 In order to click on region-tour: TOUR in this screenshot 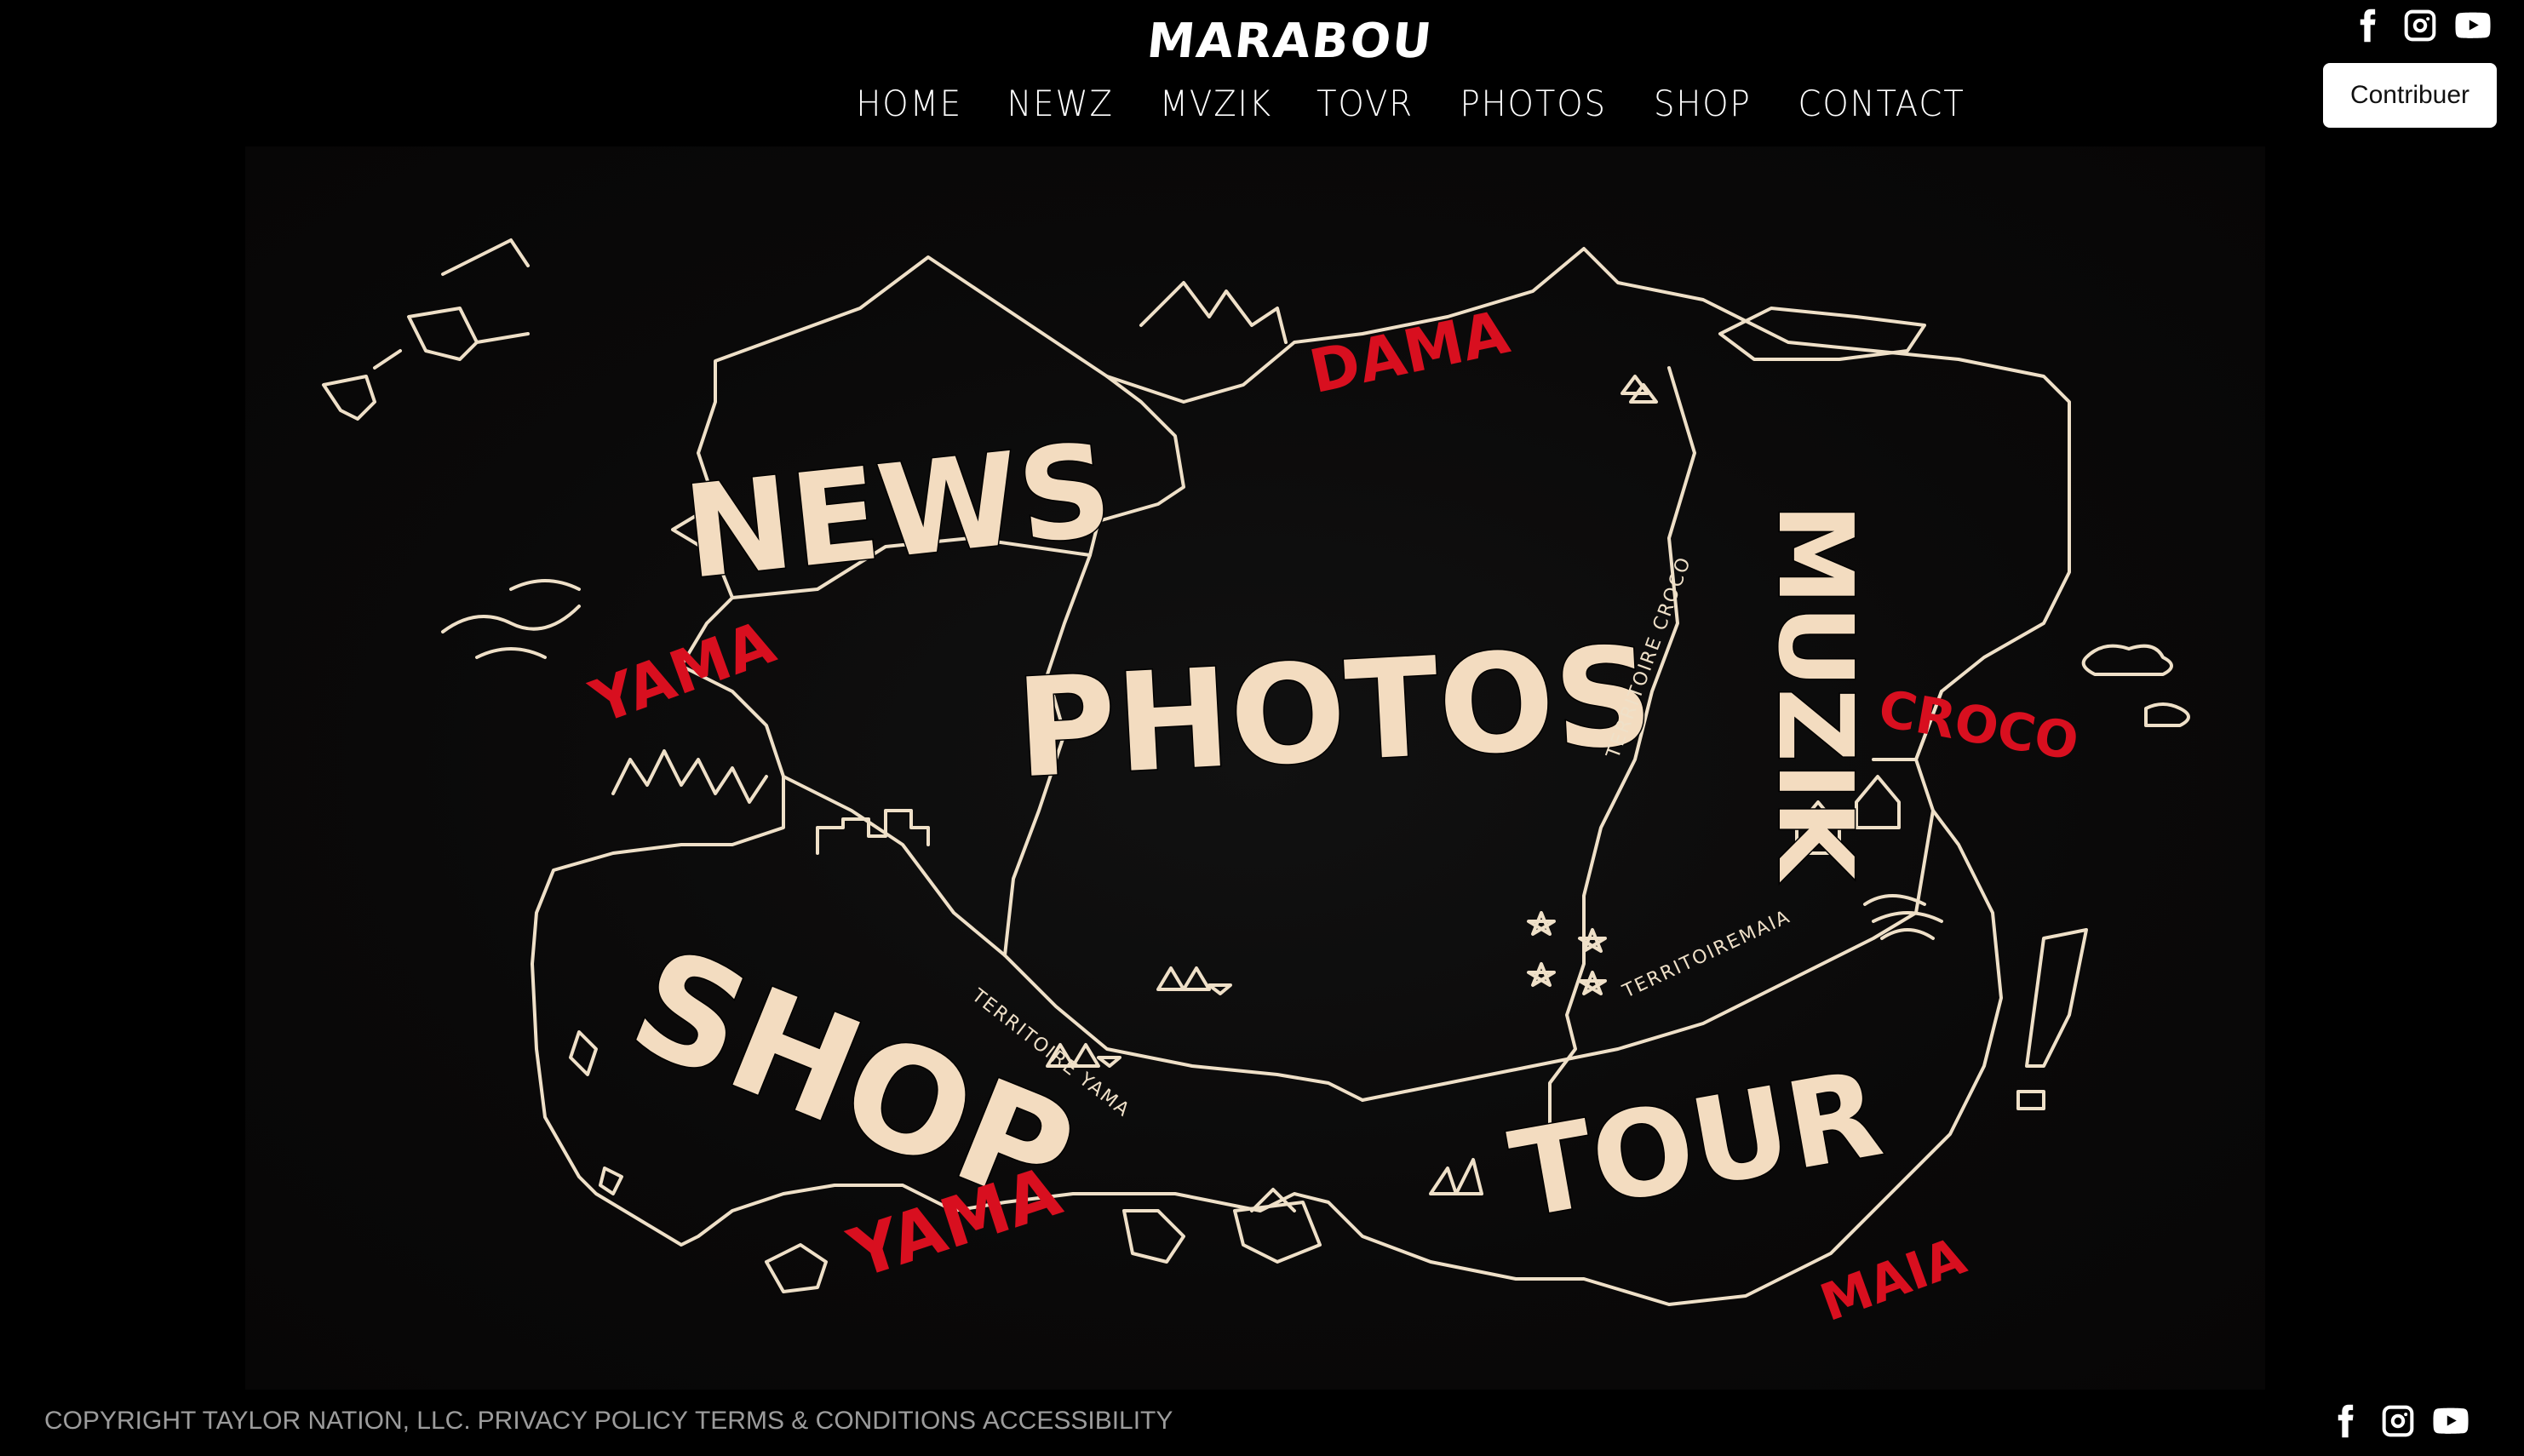, I will do `click(1696, 1146)`.